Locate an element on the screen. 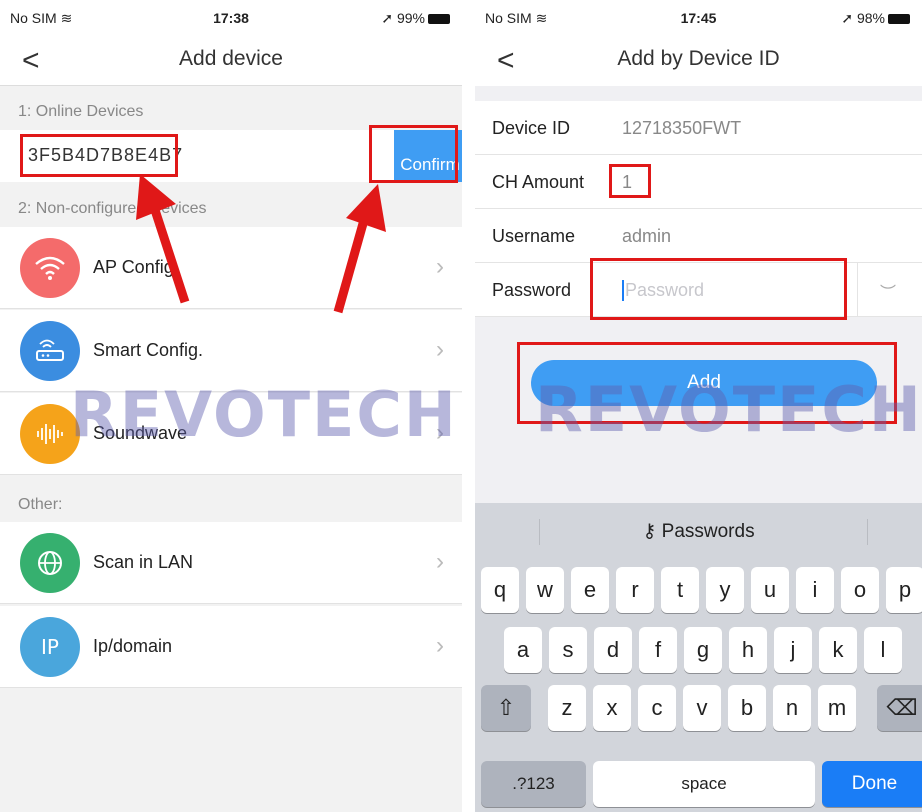 This screenshot has height=812, width=922. device-id-row: Device ID 12718350FWT is located at coordinates (698, 128).